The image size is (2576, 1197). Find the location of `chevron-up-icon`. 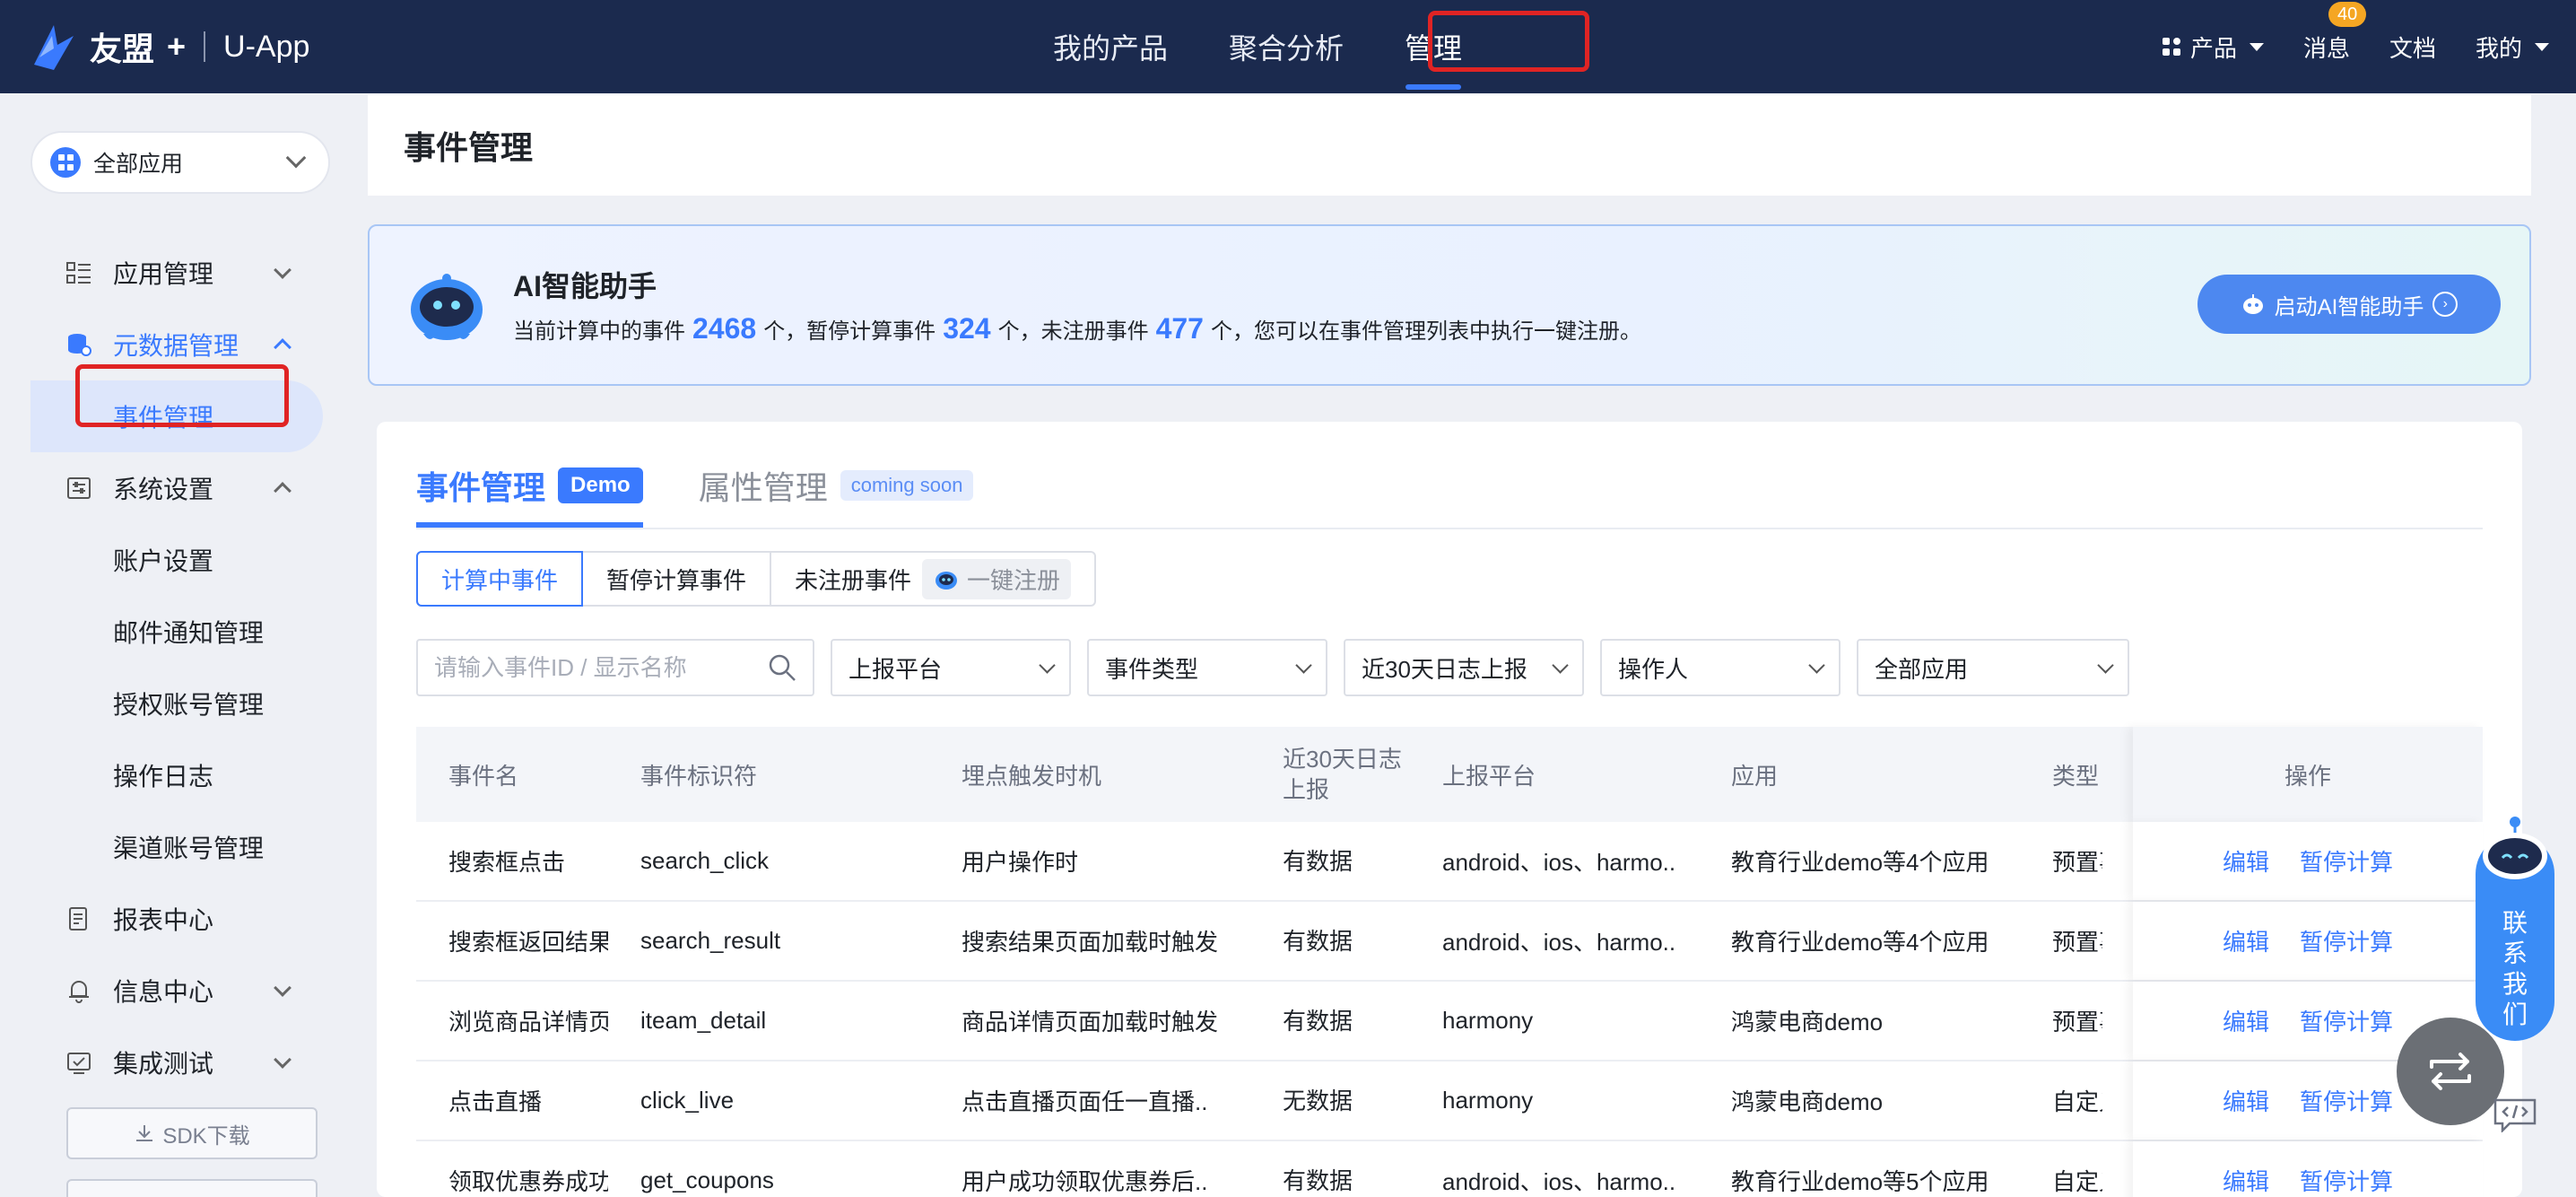

chevron-up-icon is located at coordinates (283, 491).